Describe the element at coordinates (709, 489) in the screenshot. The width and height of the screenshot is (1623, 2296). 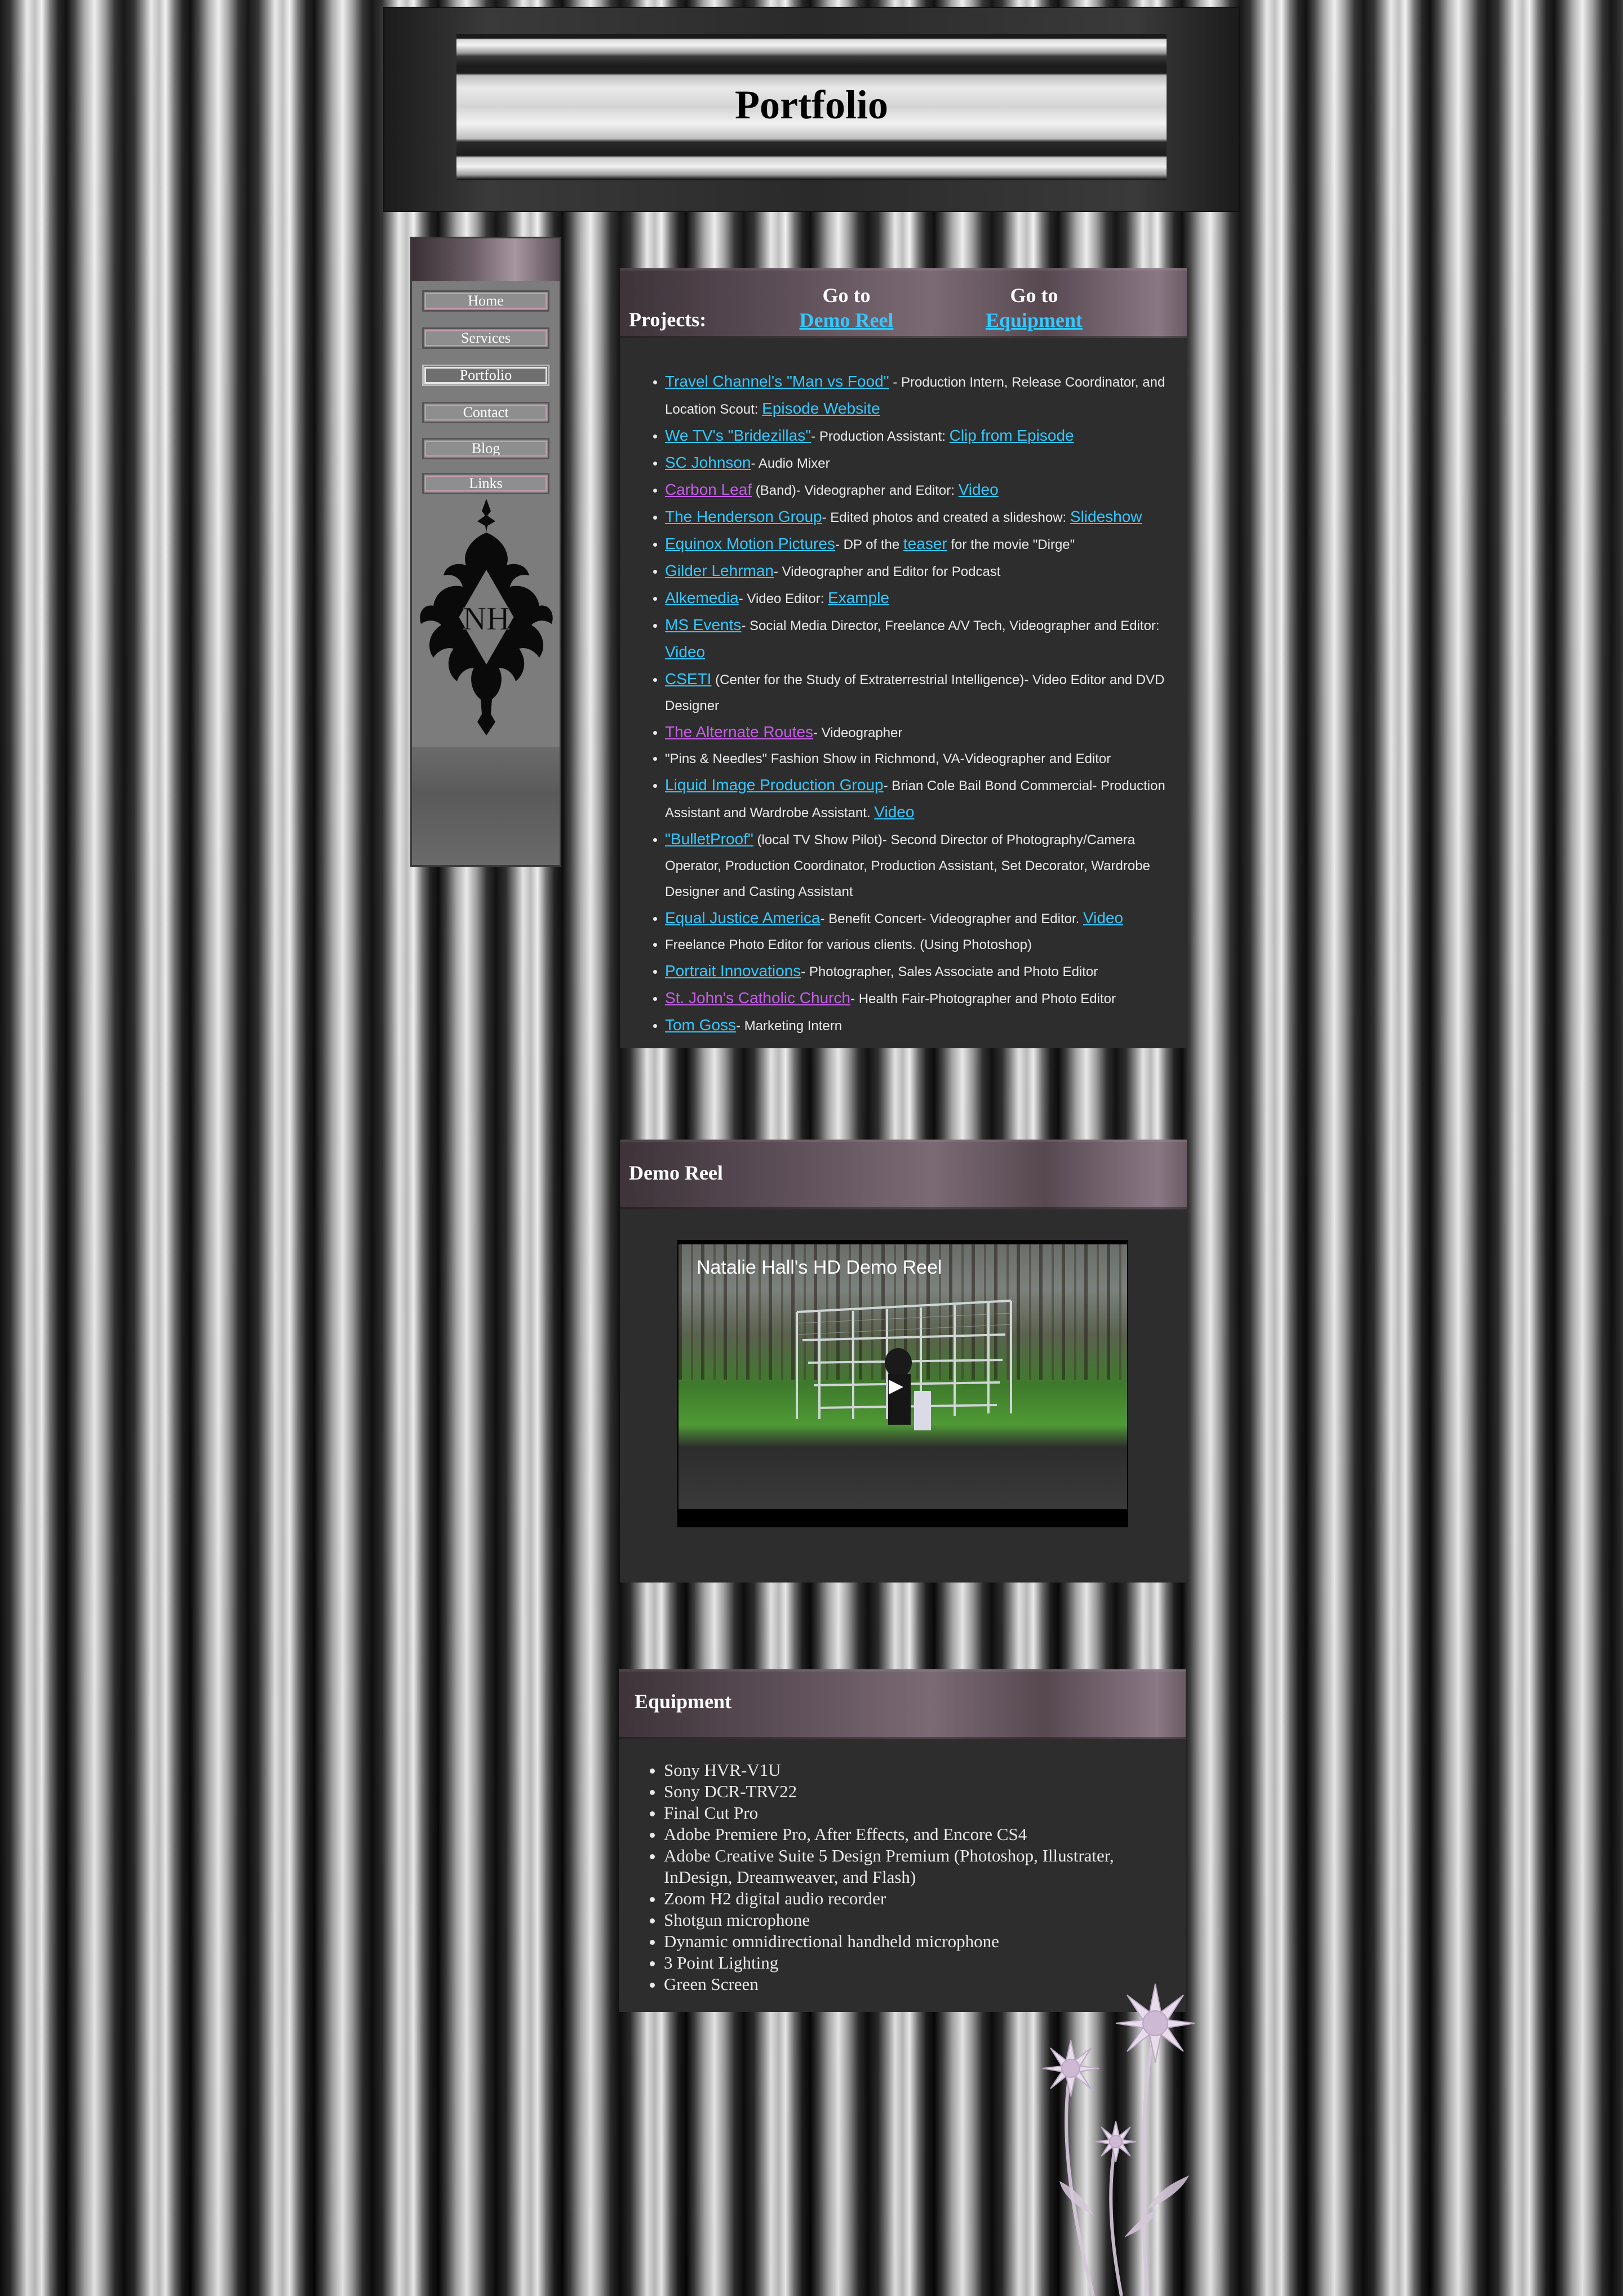
I see `project-link: Carbon Leaf` at that location.